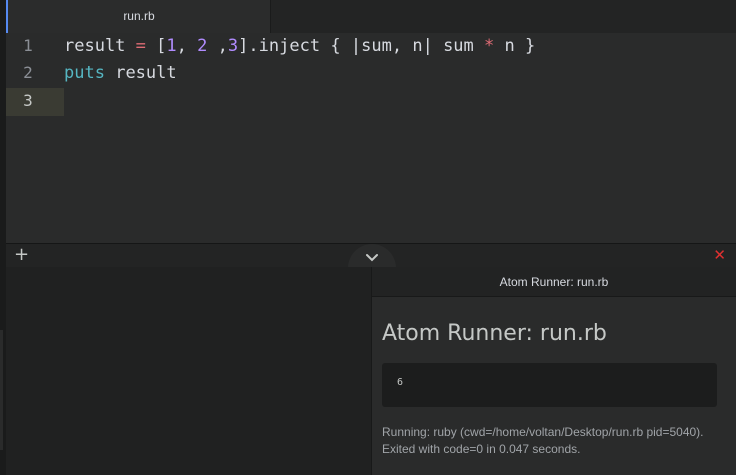  I want to click on tab-bar: run.rb, so click(371, 16).